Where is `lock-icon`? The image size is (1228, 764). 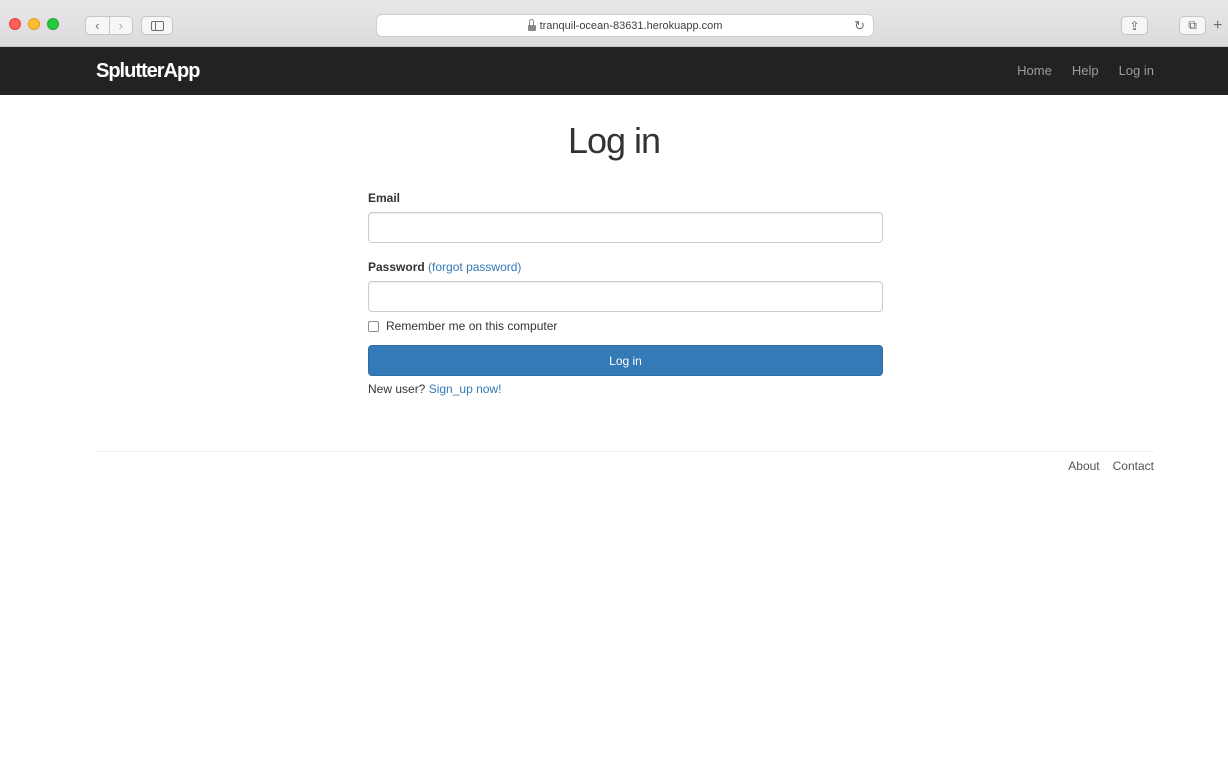 lock-icon is located at coordinates (531, 25).